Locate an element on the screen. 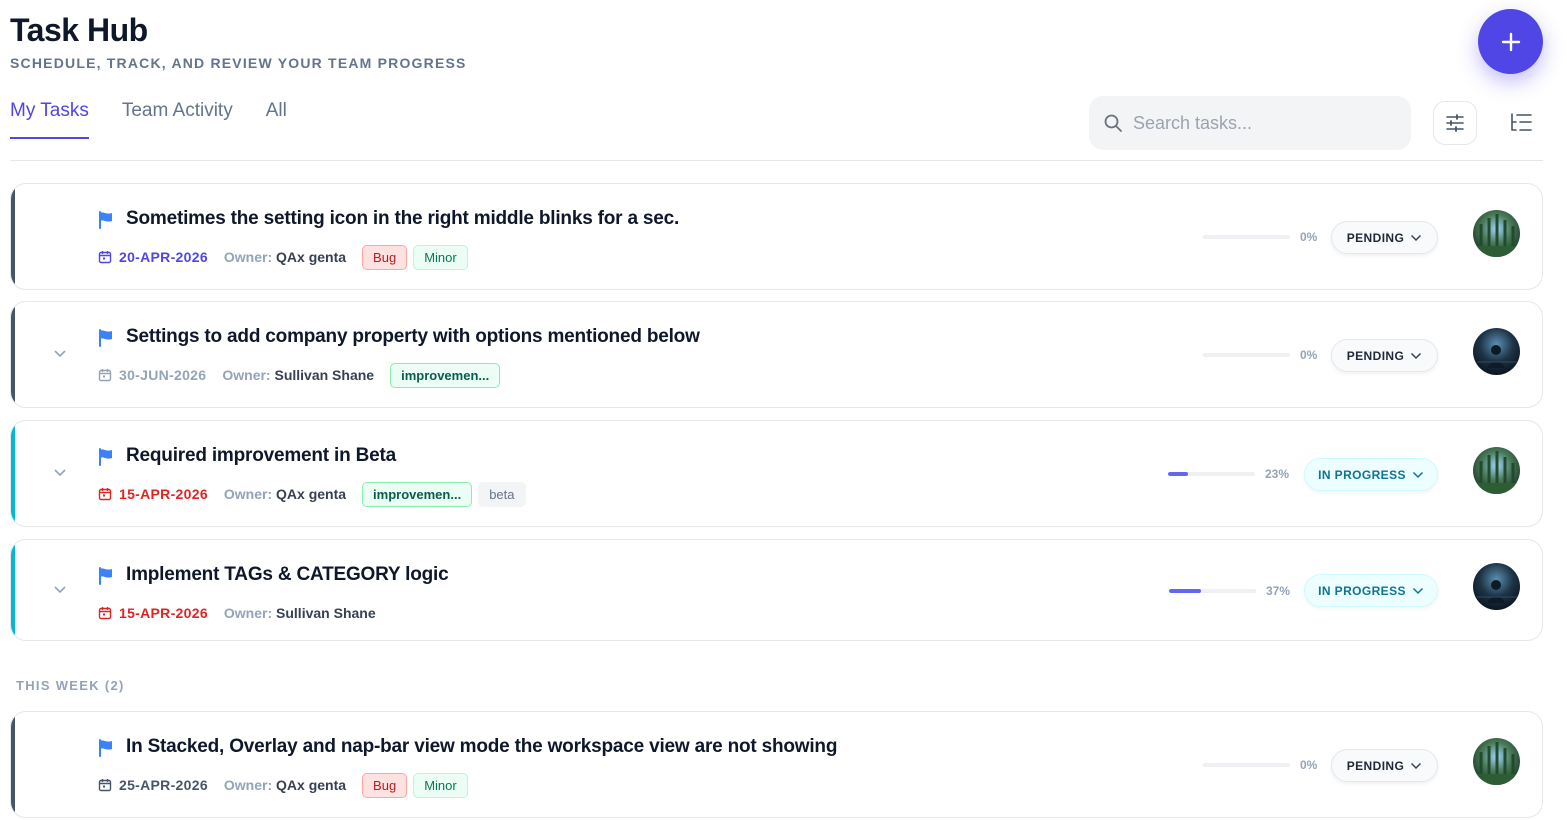 Image resolution: width=1567 pixels, height=820 pixels. plus-icon is located at coordinates (1510, 41).